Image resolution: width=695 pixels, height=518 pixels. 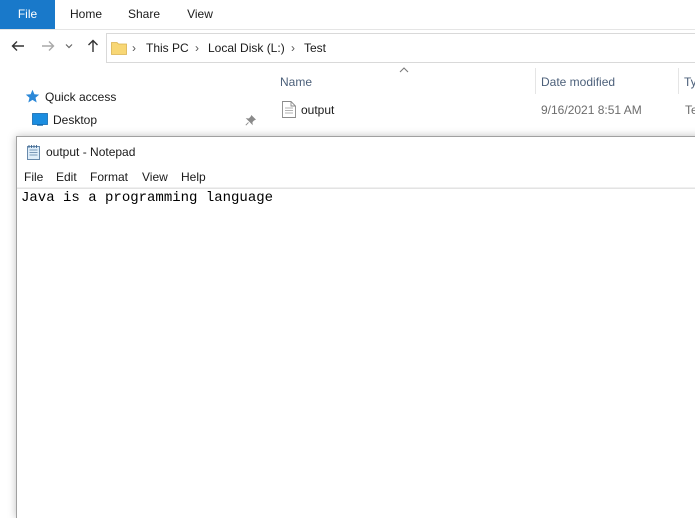 I want to click on breadcrumb-local-disk: Local Disk (L:), so click(x=246, y=48).